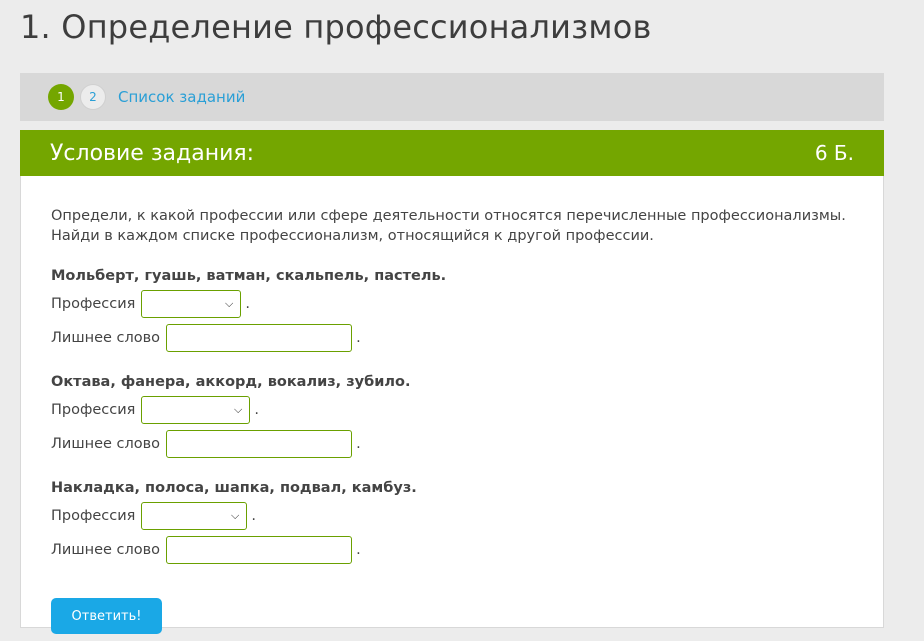 The width and height of the screenshot is (924, 641). What do you see at coordinates (452, 97) in the screenshot?
I see `task-steps-bar: 1 2 Список заданий` at bounding box center [452, 97].